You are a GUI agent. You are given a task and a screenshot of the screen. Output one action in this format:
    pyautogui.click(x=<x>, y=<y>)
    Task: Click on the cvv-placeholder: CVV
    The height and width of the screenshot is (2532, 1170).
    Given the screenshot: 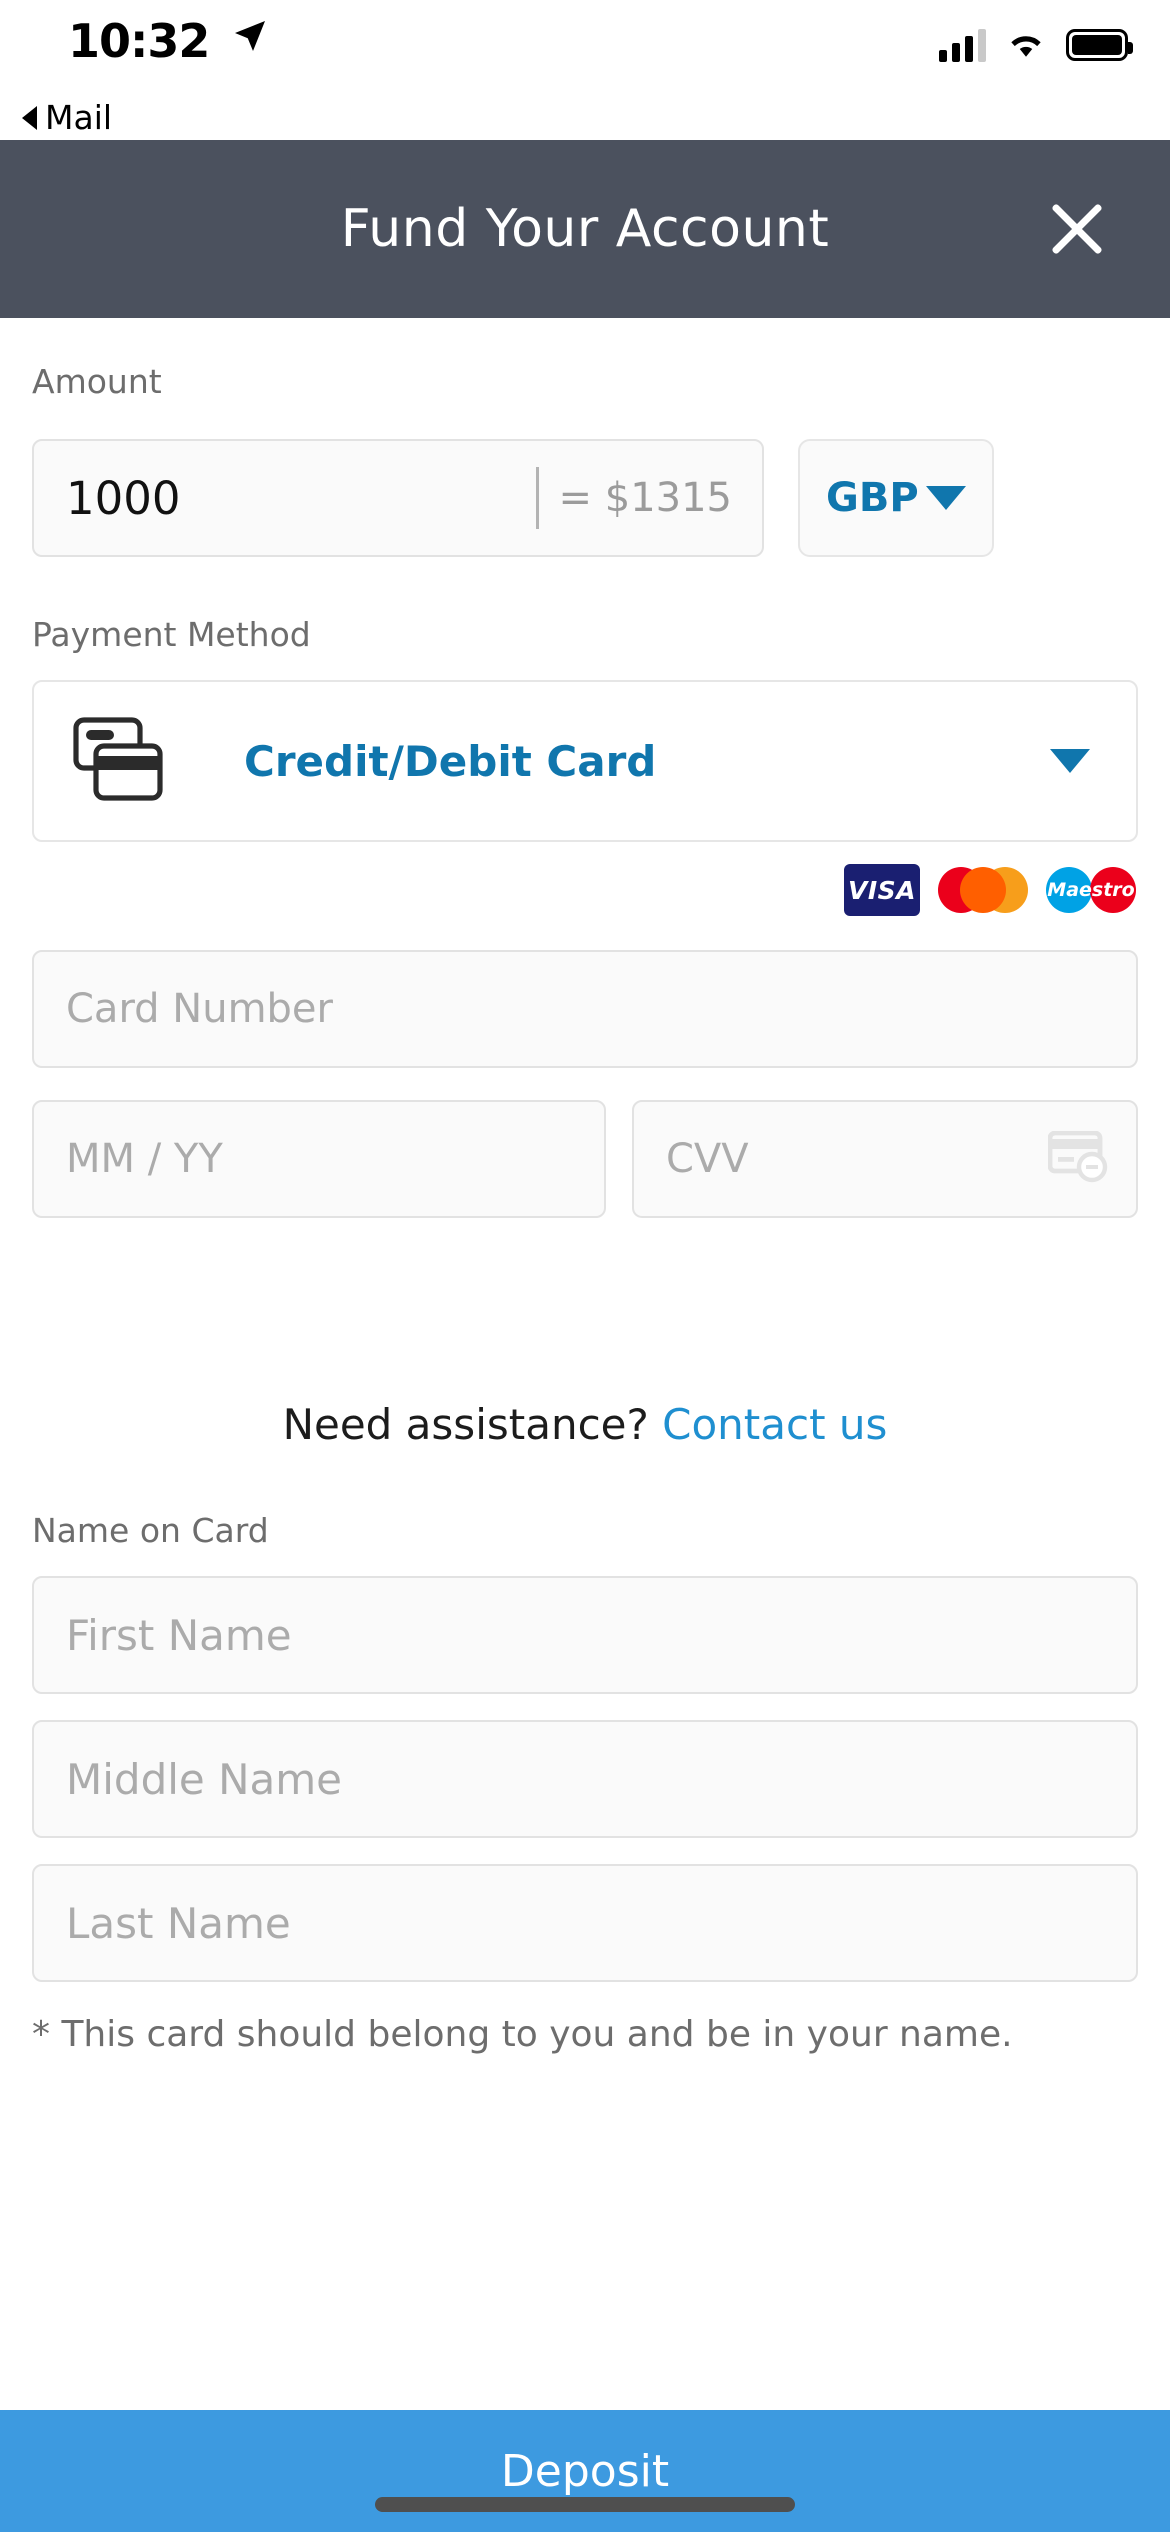 What is the action you would take?
    pyautogui.click(x=707, y=1159)
    